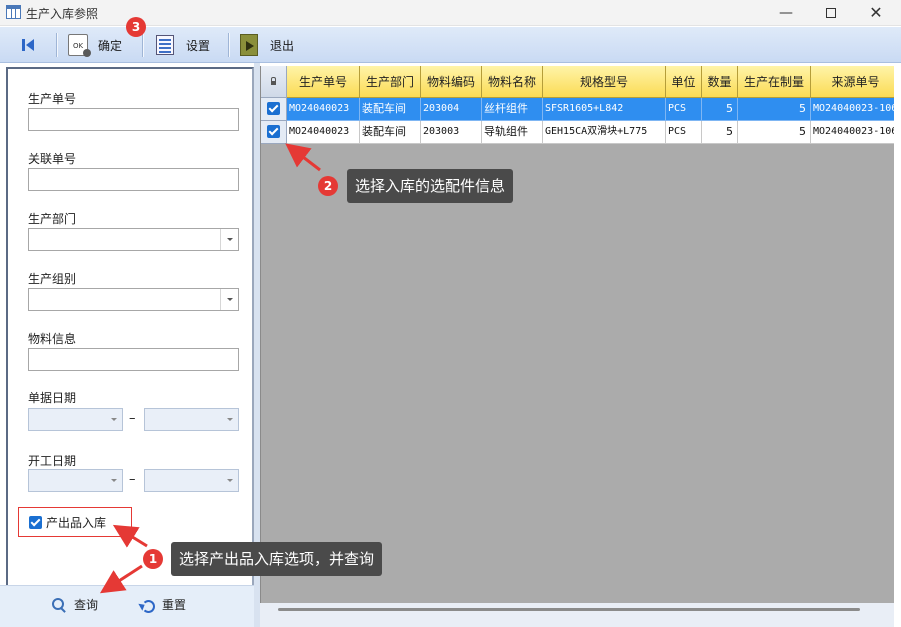 The image size is (901, 627). I want to click on department-label: 生产部门, so click(52, 219).